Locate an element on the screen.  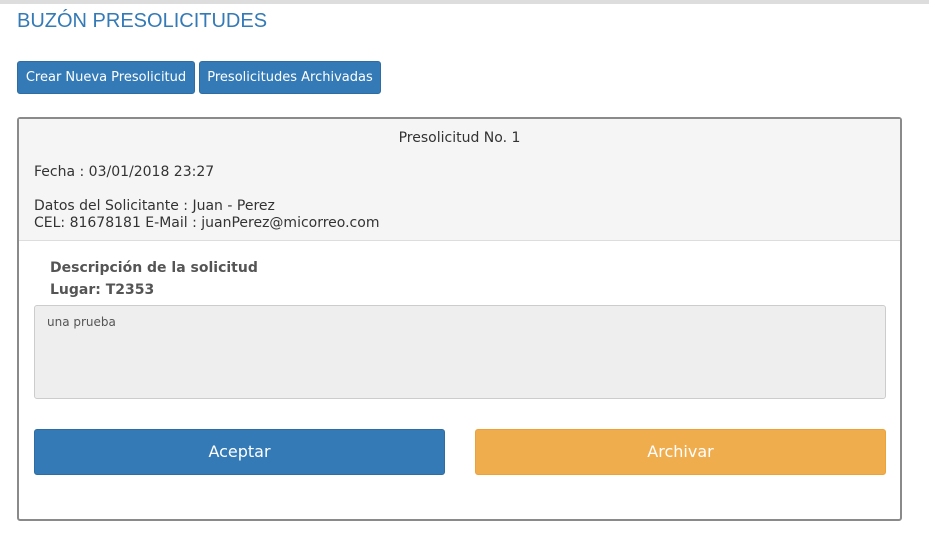
top-border is located at coordinates (464, 2).